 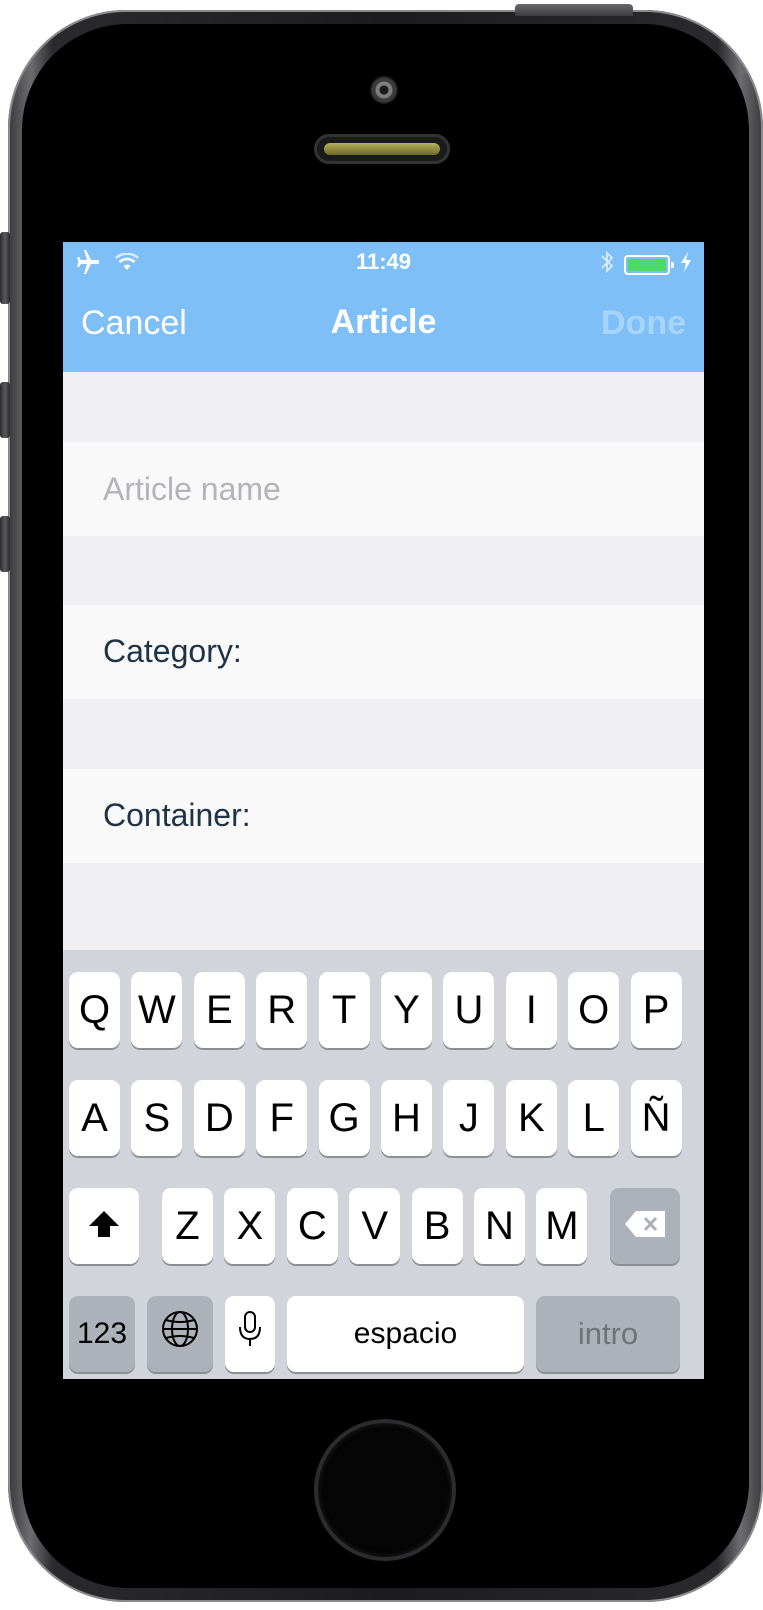 I want to click on key-l: L, so click(x=594, y=1118).